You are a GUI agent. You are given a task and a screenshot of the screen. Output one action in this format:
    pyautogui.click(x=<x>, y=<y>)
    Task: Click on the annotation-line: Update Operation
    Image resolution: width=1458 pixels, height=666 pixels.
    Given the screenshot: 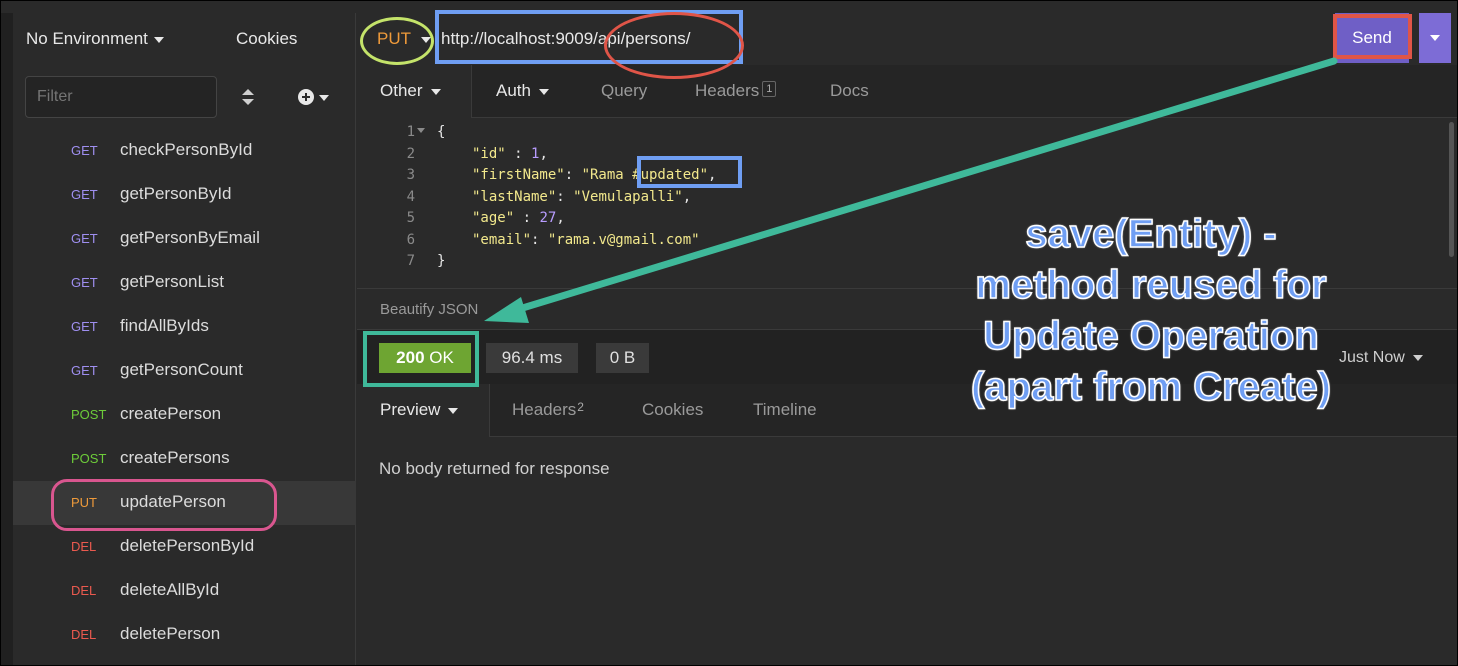 What is the action you would take?
    pyautogui.click(x=1150, y=336)
    